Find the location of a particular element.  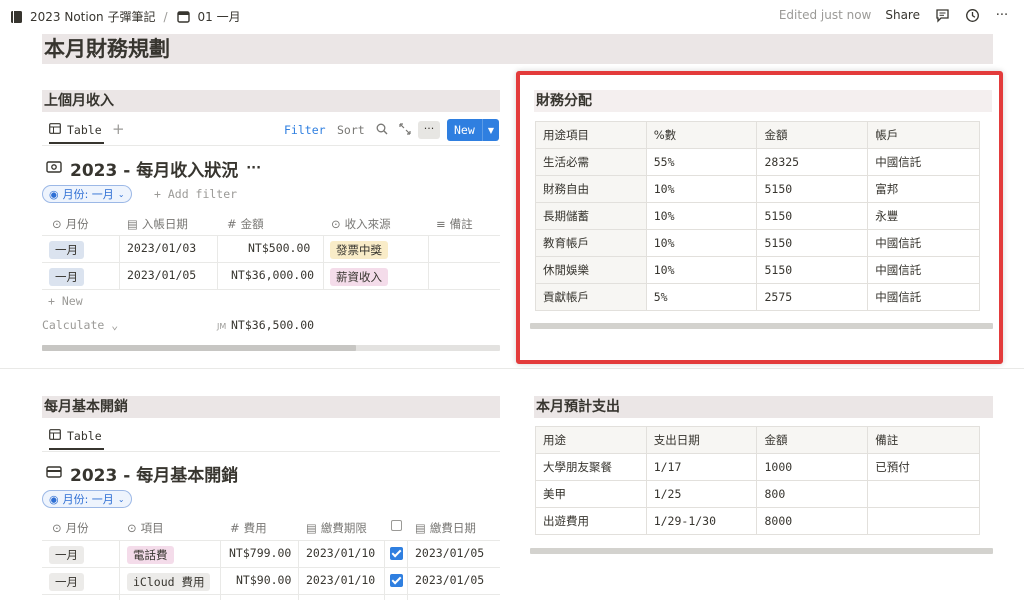

credit-card-icon is located at coordinates (54, 474).